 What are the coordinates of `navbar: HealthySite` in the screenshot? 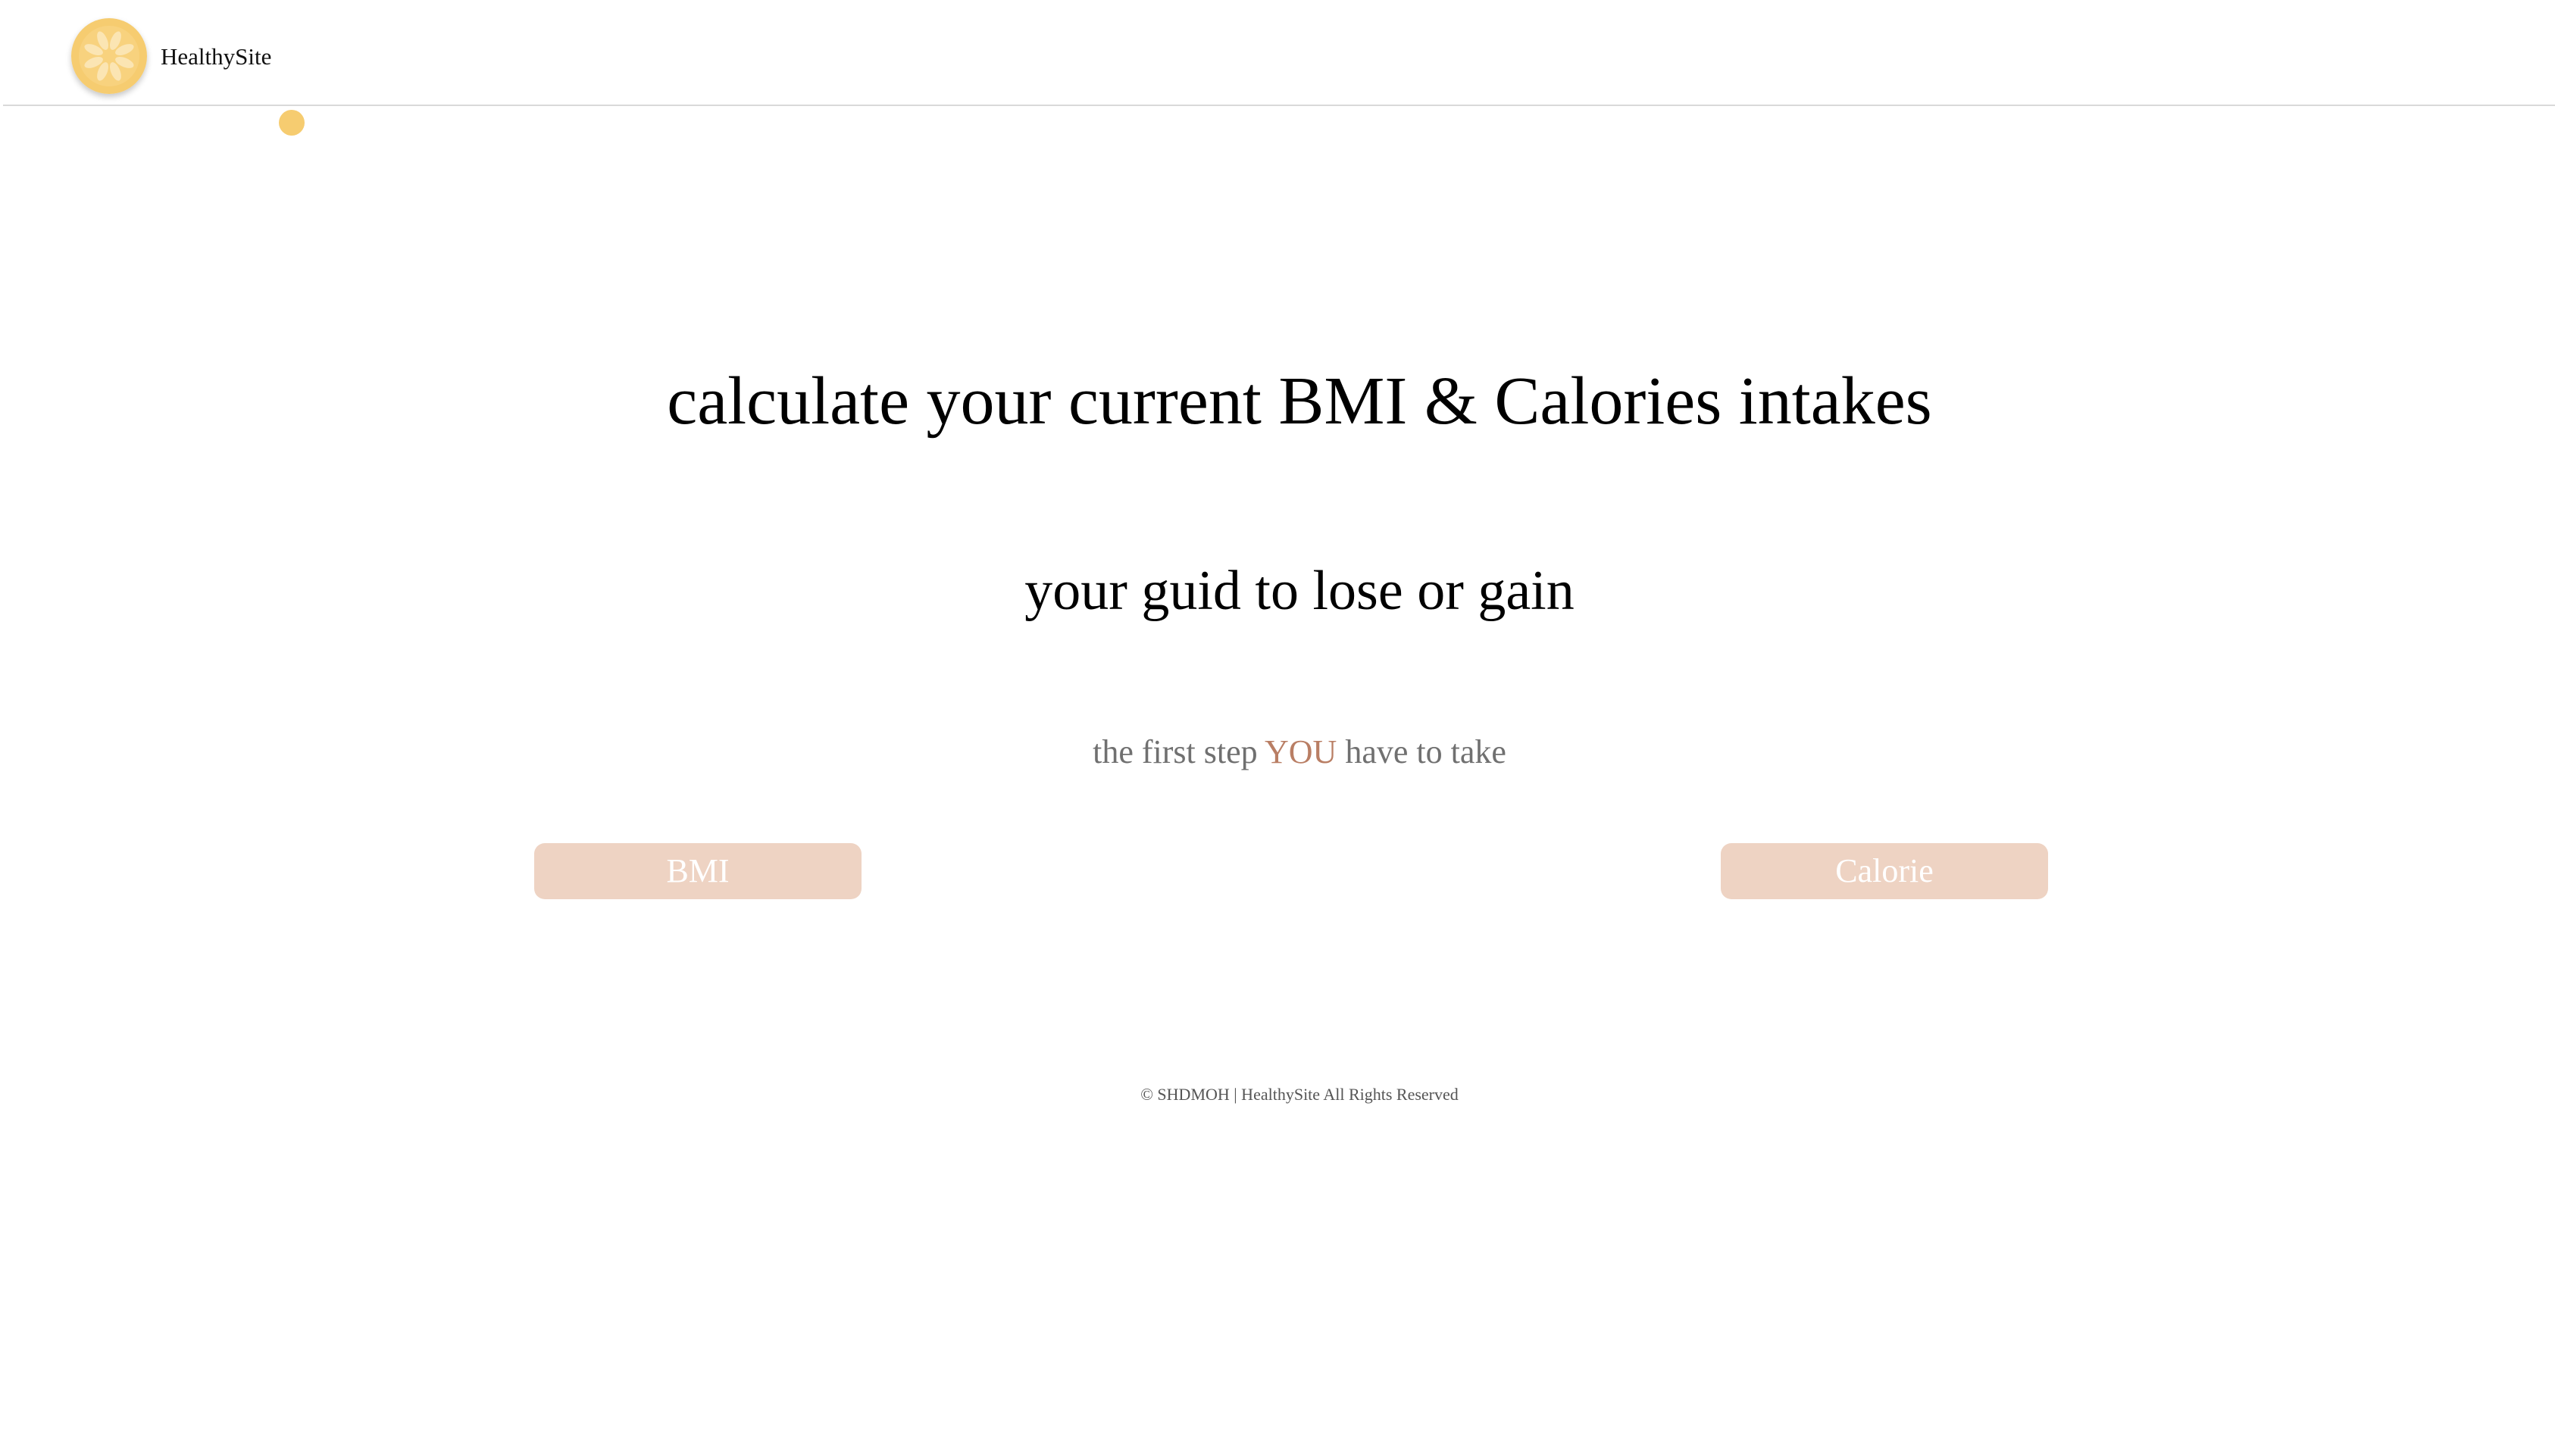 It's located at (1279, 53).